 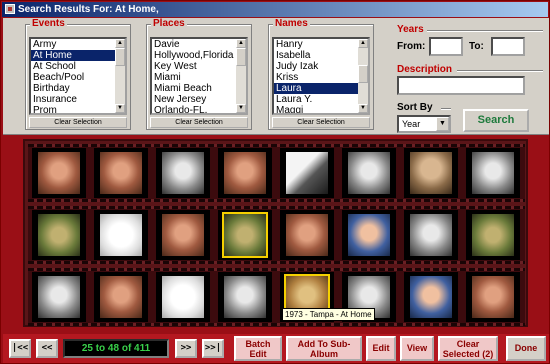 What do you see at coordinates (195, 109) in the screenshot?
I see `places-list-item: Orlando-FL.` at bounding box center [195, 109].